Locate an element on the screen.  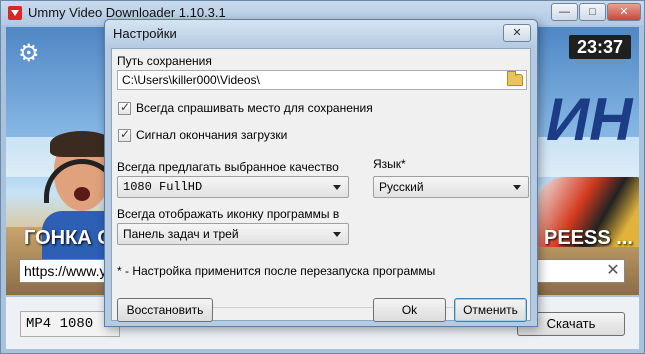
icon-display-select: Панель задач и трей is located at coordinates (233, 234).